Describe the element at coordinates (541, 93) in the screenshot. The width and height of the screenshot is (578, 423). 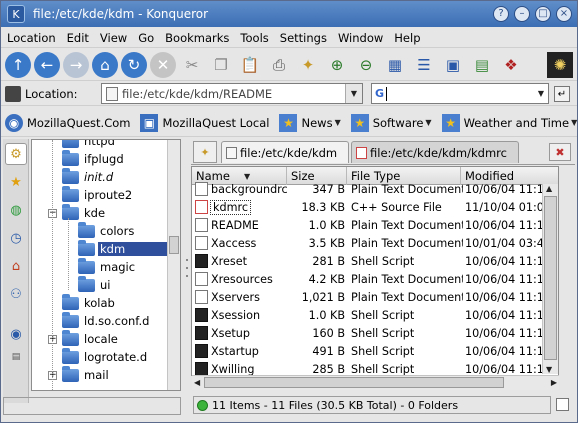
I see `search-dropdown-icon: ▼` at that location.